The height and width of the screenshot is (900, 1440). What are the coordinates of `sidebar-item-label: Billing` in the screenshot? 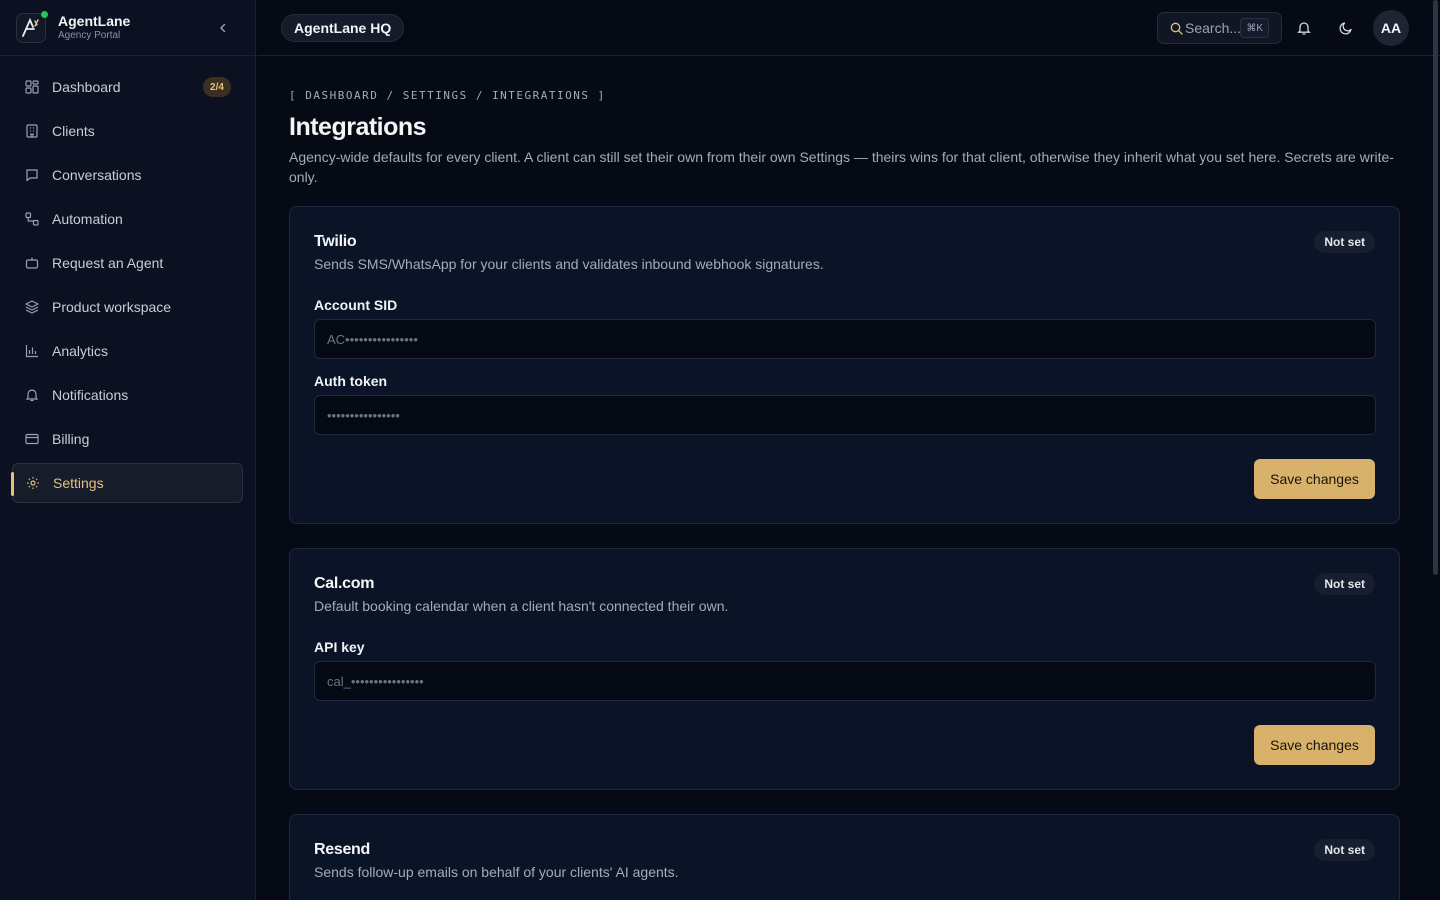 It's located at (71, 439).